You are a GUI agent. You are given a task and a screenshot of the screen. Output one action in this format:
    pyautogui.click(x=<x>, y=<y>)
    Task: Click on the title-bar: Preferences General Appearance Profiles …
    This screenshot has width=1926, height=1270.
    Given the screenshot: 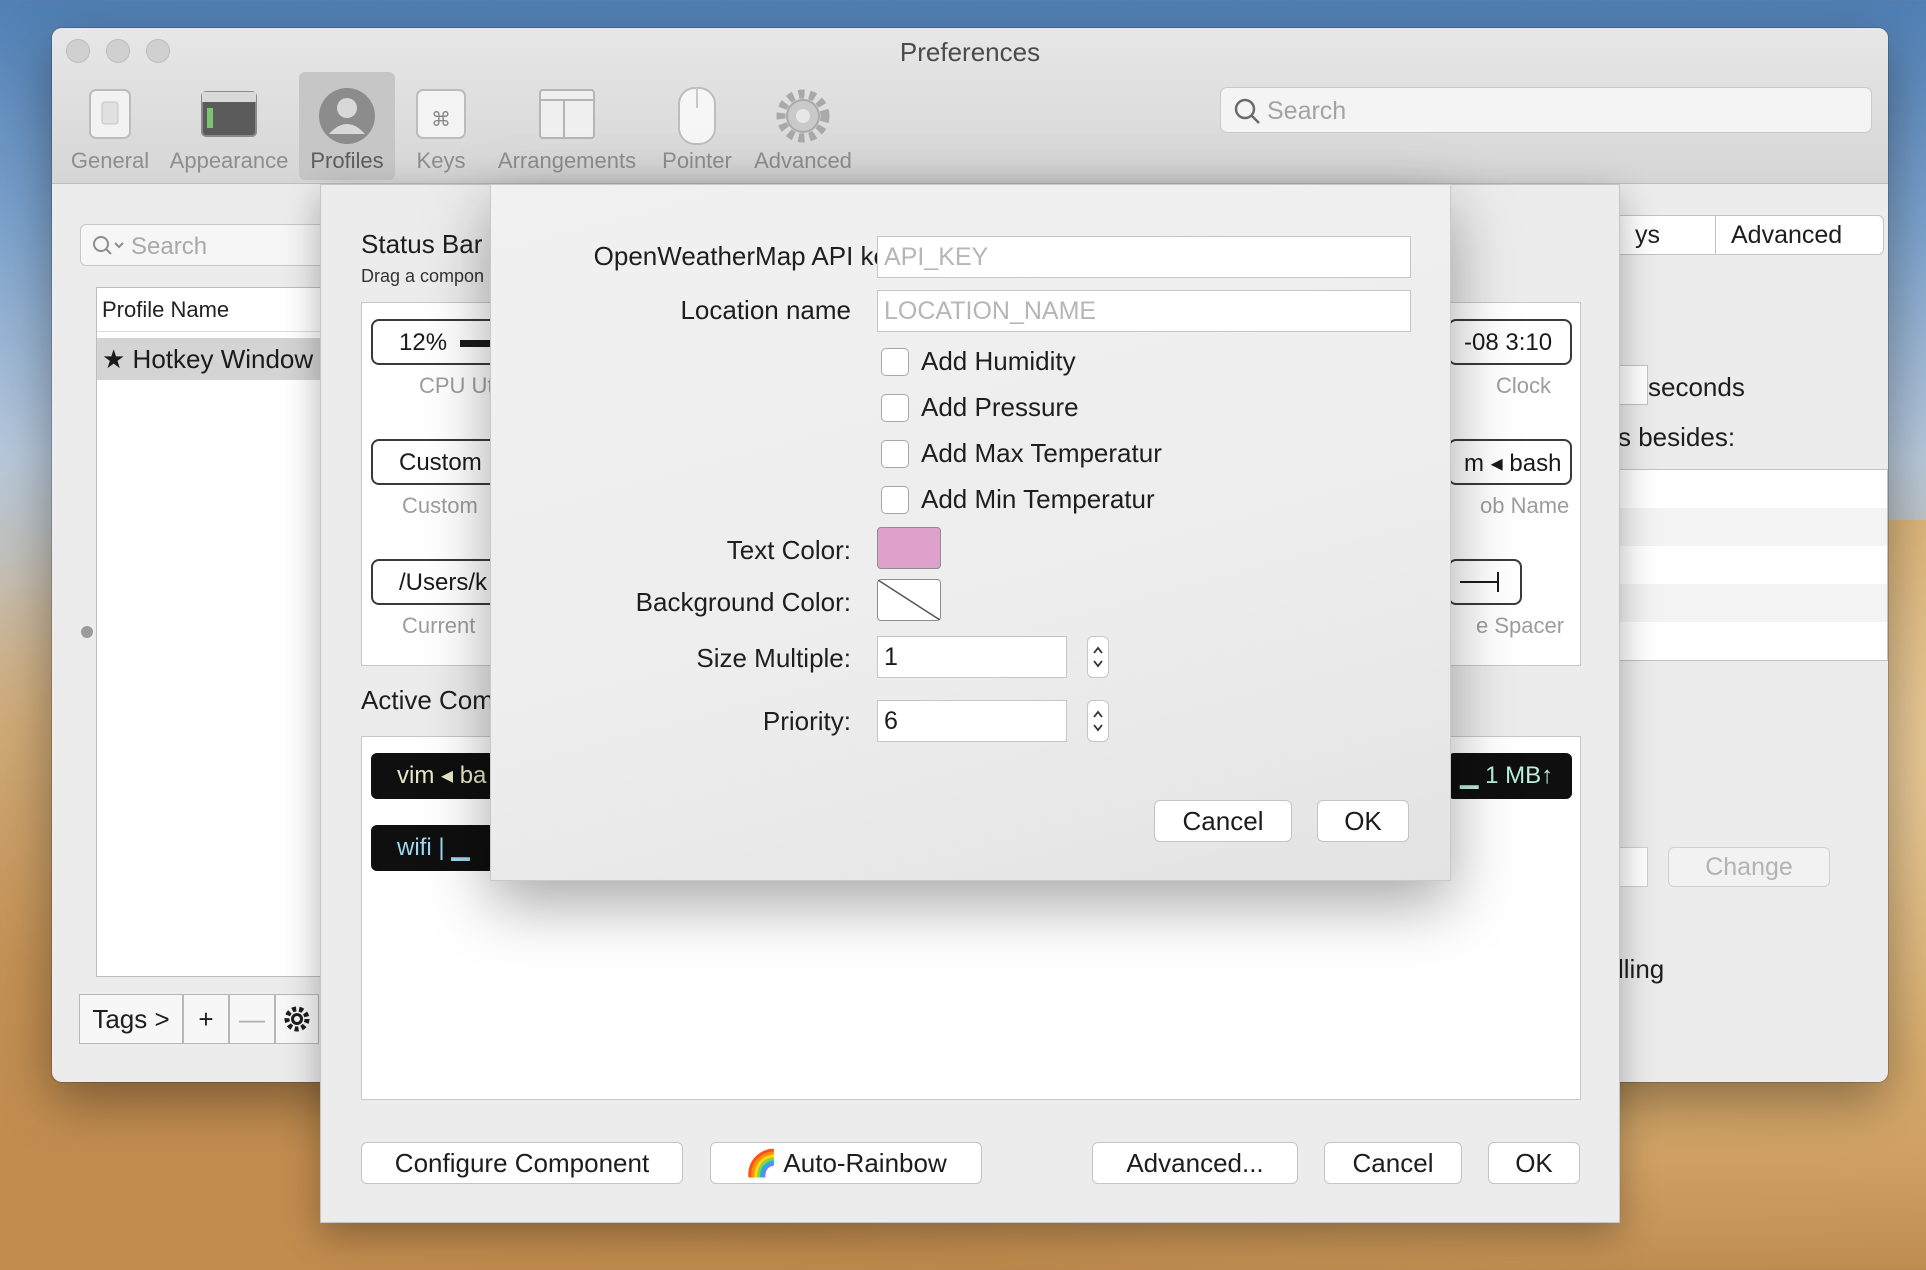 What is the action you would take?
    pyautogui.click(x=970, y=106)
    